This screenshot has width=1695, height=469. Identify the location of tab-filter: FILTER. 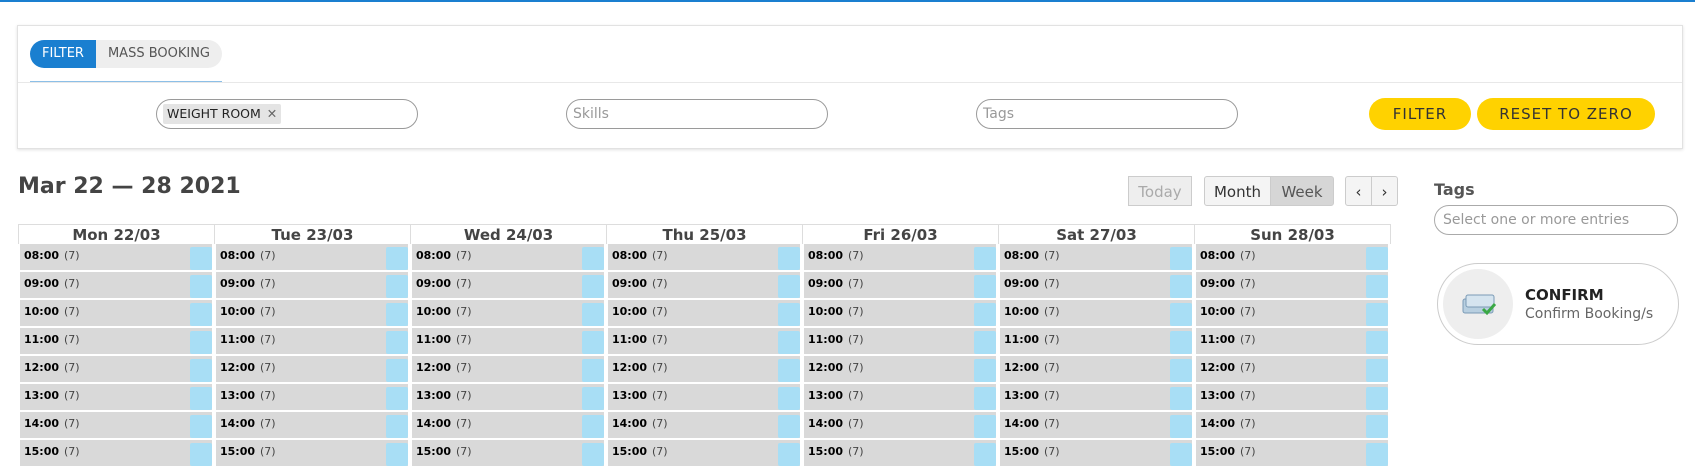
(63, 54).